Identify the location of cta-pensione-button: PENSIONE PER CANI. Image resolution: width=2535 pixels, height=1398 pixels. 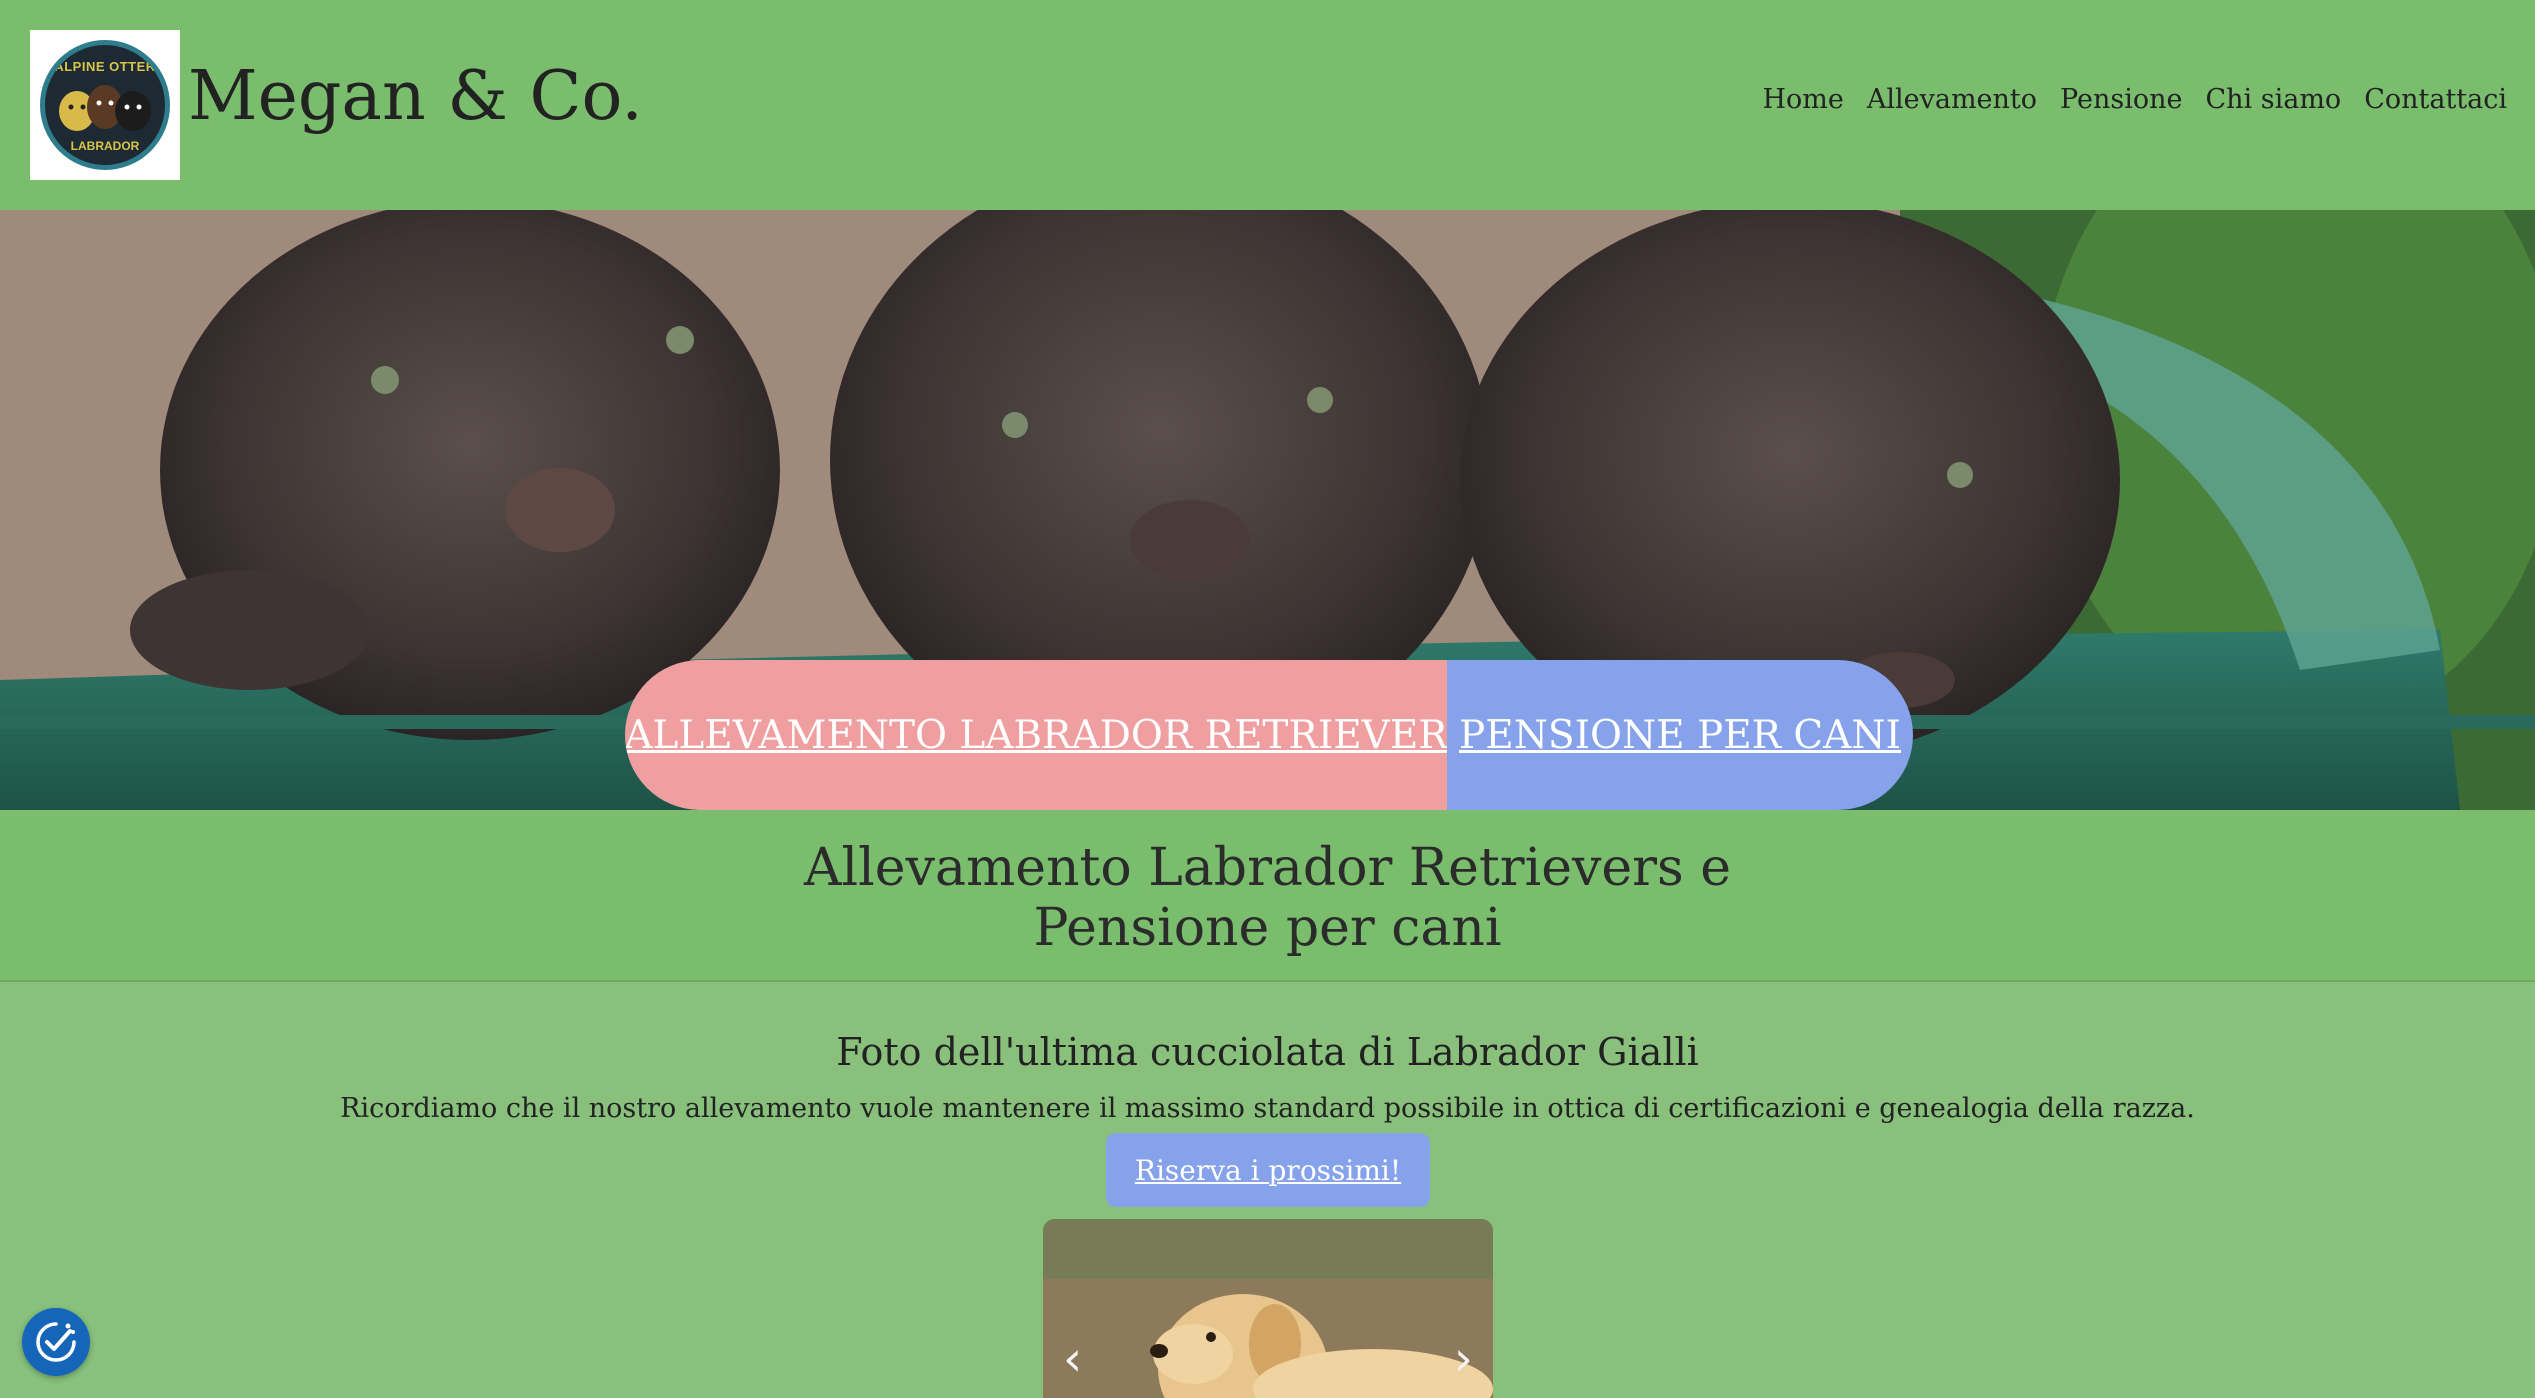
(1680, 735).